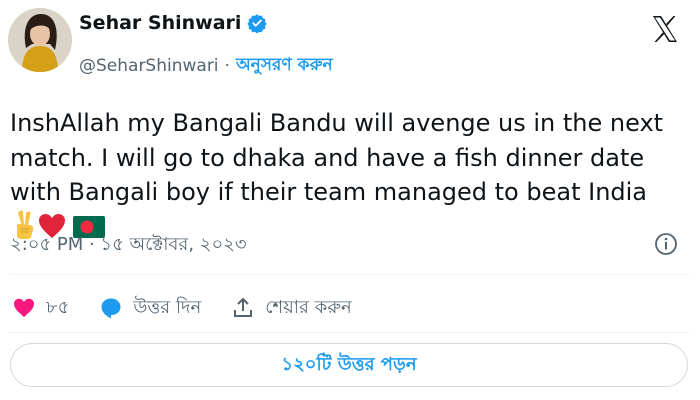 The width and height of the screenshot is (700, 400). I want to click on like-count: ৮৫, so click(58, 307).